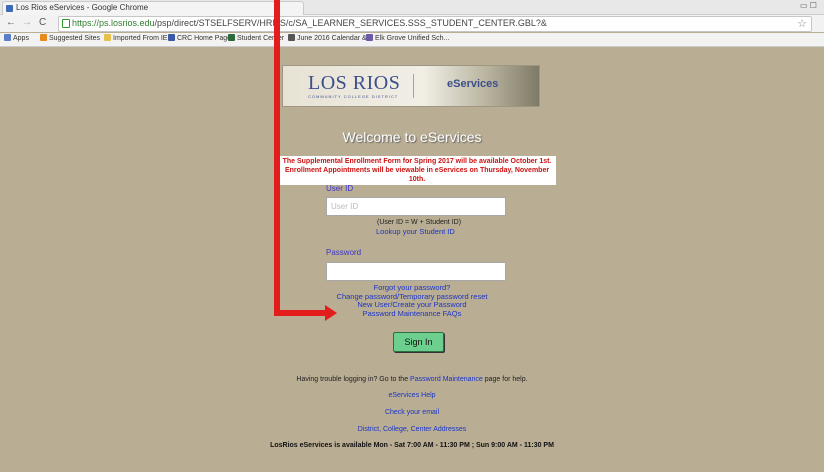 The image size is (824, 472). Describe the element at coordinates (808, 5) in the screenshot. I see `window-controls: ▭ ☐` at that location.